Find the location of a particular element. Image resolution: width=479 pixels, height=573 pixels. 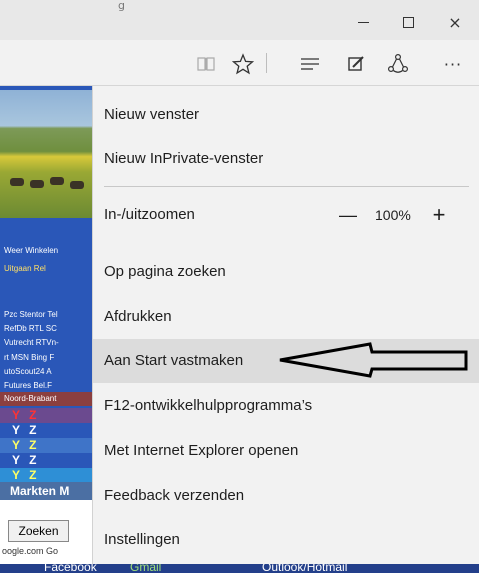

page-link-row: Futures Bel.F is located at coordinates (46, 386).